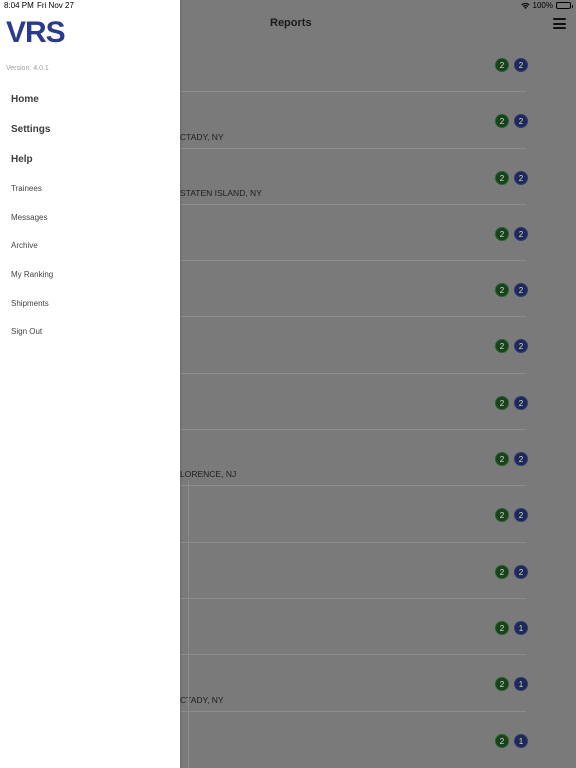  I want to click on report-location: STATEN ISLAND, NY, so click(221, 192).